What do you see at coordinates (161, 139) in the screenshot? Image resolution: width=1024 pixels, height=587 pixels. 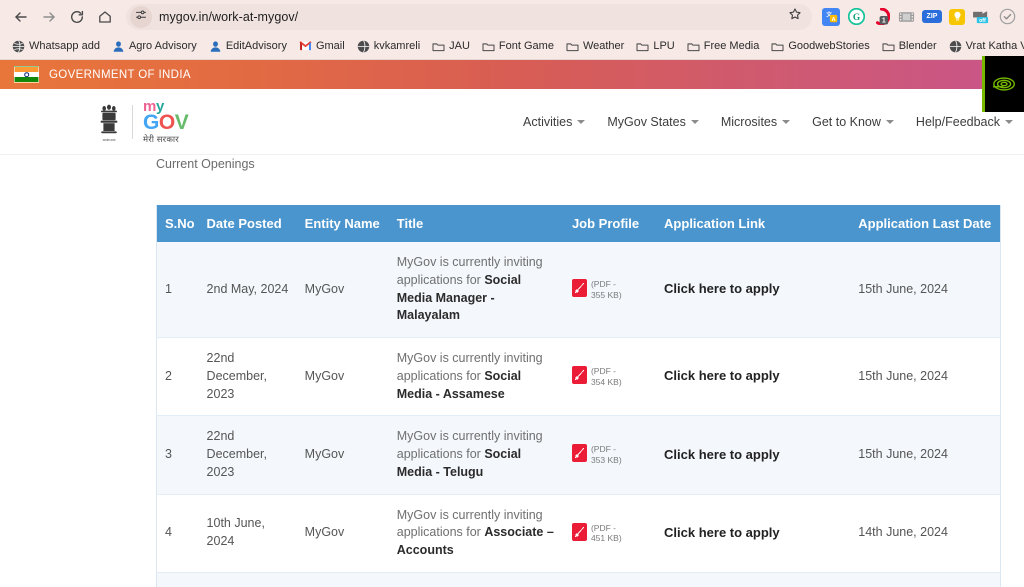 I see `wordmark-hindi: मेरी सरकार` at bounding box center [161, 139].